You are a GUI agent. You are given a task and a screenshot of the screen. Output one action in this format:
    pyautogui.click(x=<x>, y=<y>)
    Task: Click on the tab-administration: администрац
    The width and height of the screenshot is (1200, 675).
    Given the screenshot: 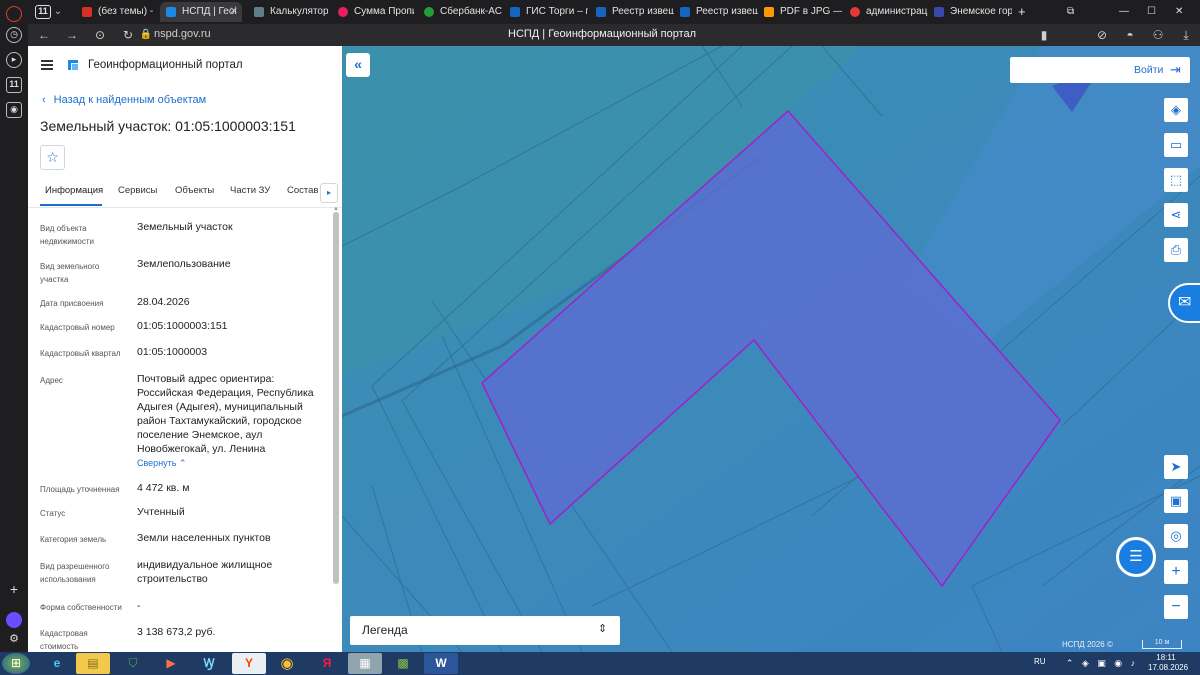 What is the action you would take?
    pyautogui.click(x=886, y=12)
    